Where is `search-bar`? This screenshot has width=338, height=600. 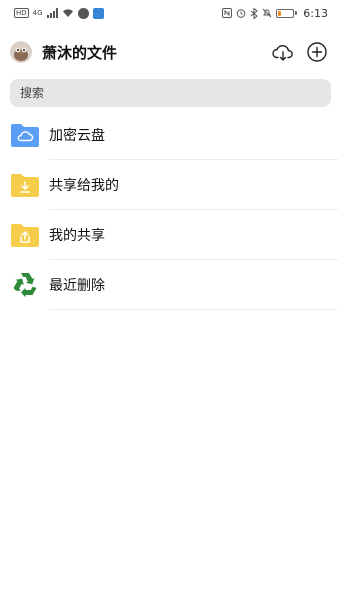
search-bar is located at coordinates (170, 93).